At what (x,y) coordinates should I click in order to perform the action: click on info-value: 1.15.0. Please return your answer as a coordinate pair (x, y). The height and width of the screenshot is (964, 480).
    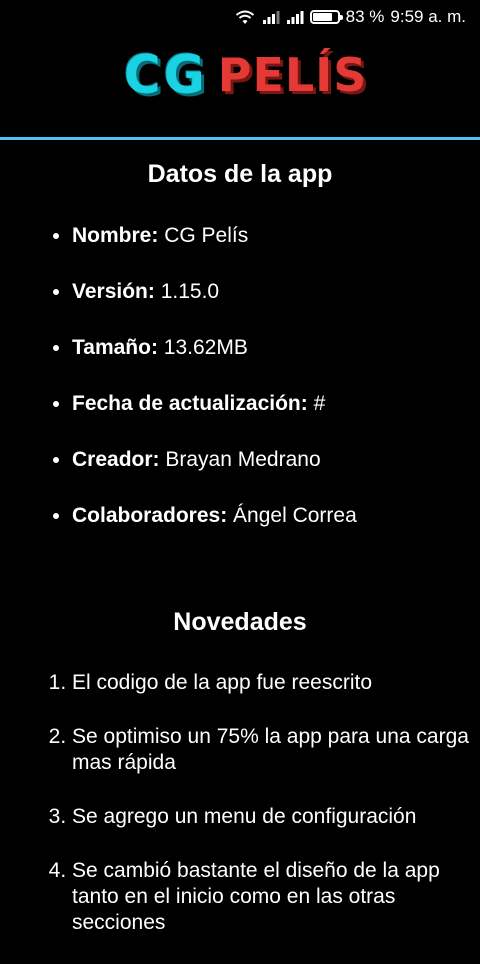
    Looking at the image, I should click on (190, 291).